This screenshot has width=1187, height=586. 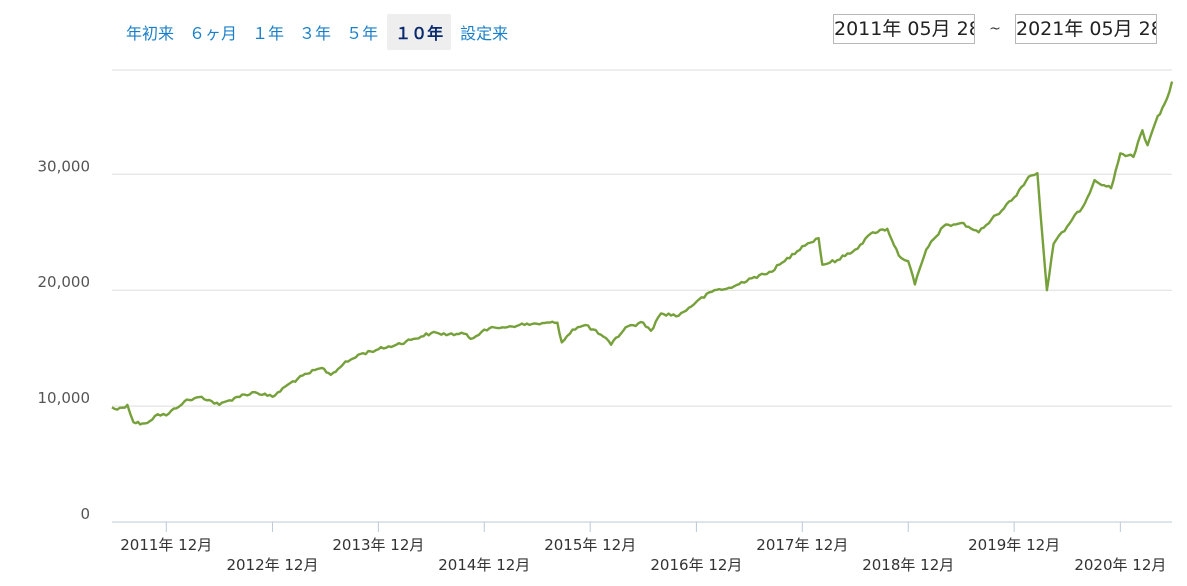 I want to click on y-tick-label: 20,000, so click(x=64, y=282).